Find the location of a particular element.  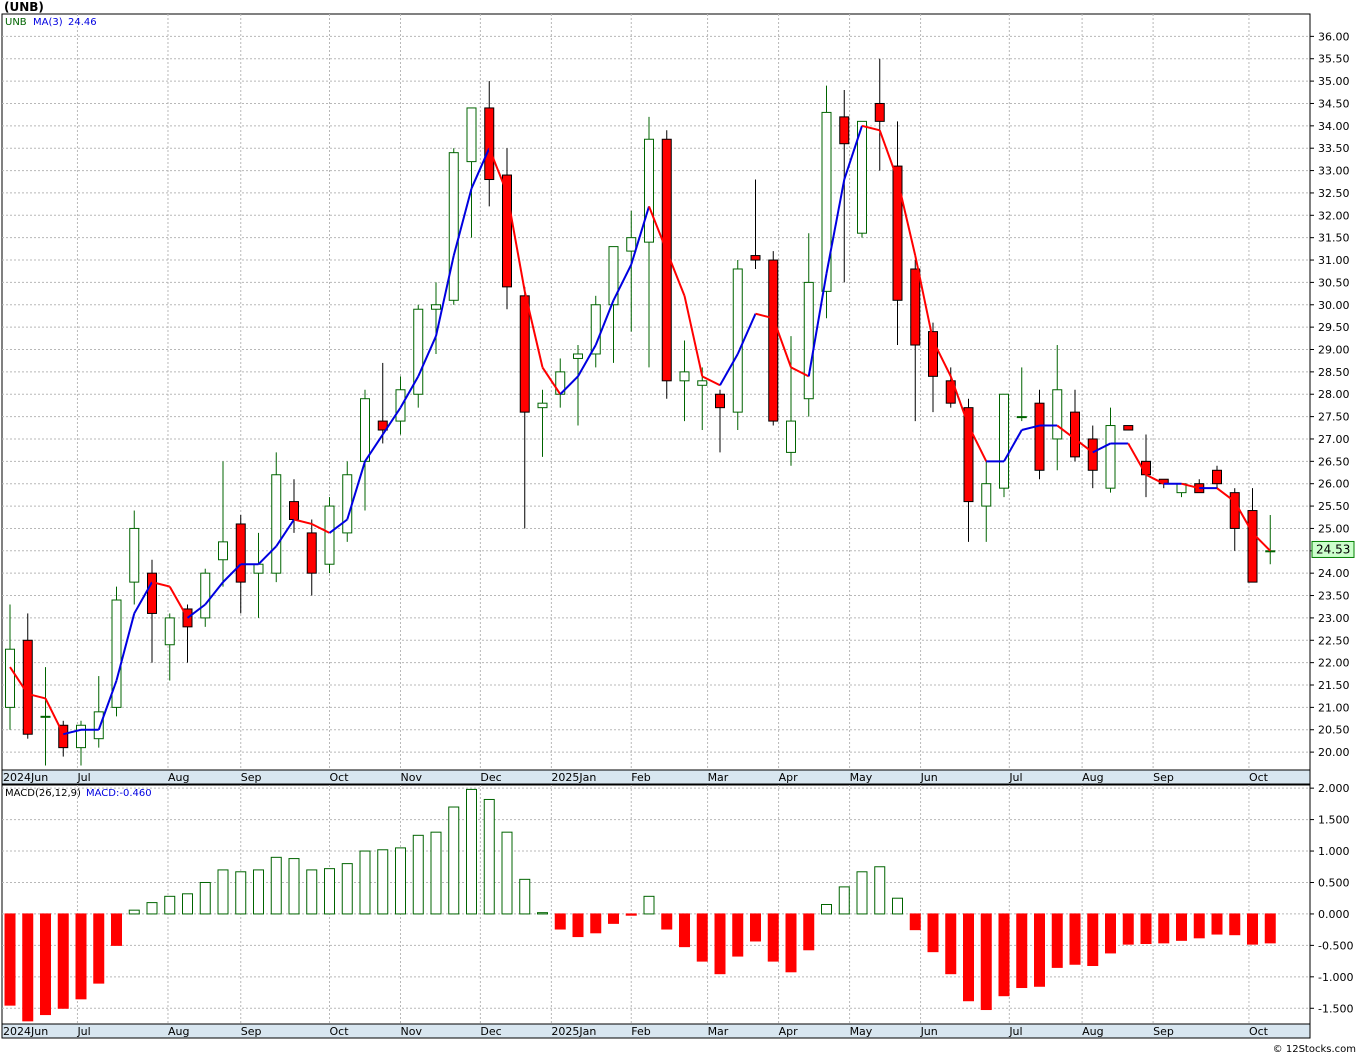

price-x-label: Feb is located at coordinates (640, 777).